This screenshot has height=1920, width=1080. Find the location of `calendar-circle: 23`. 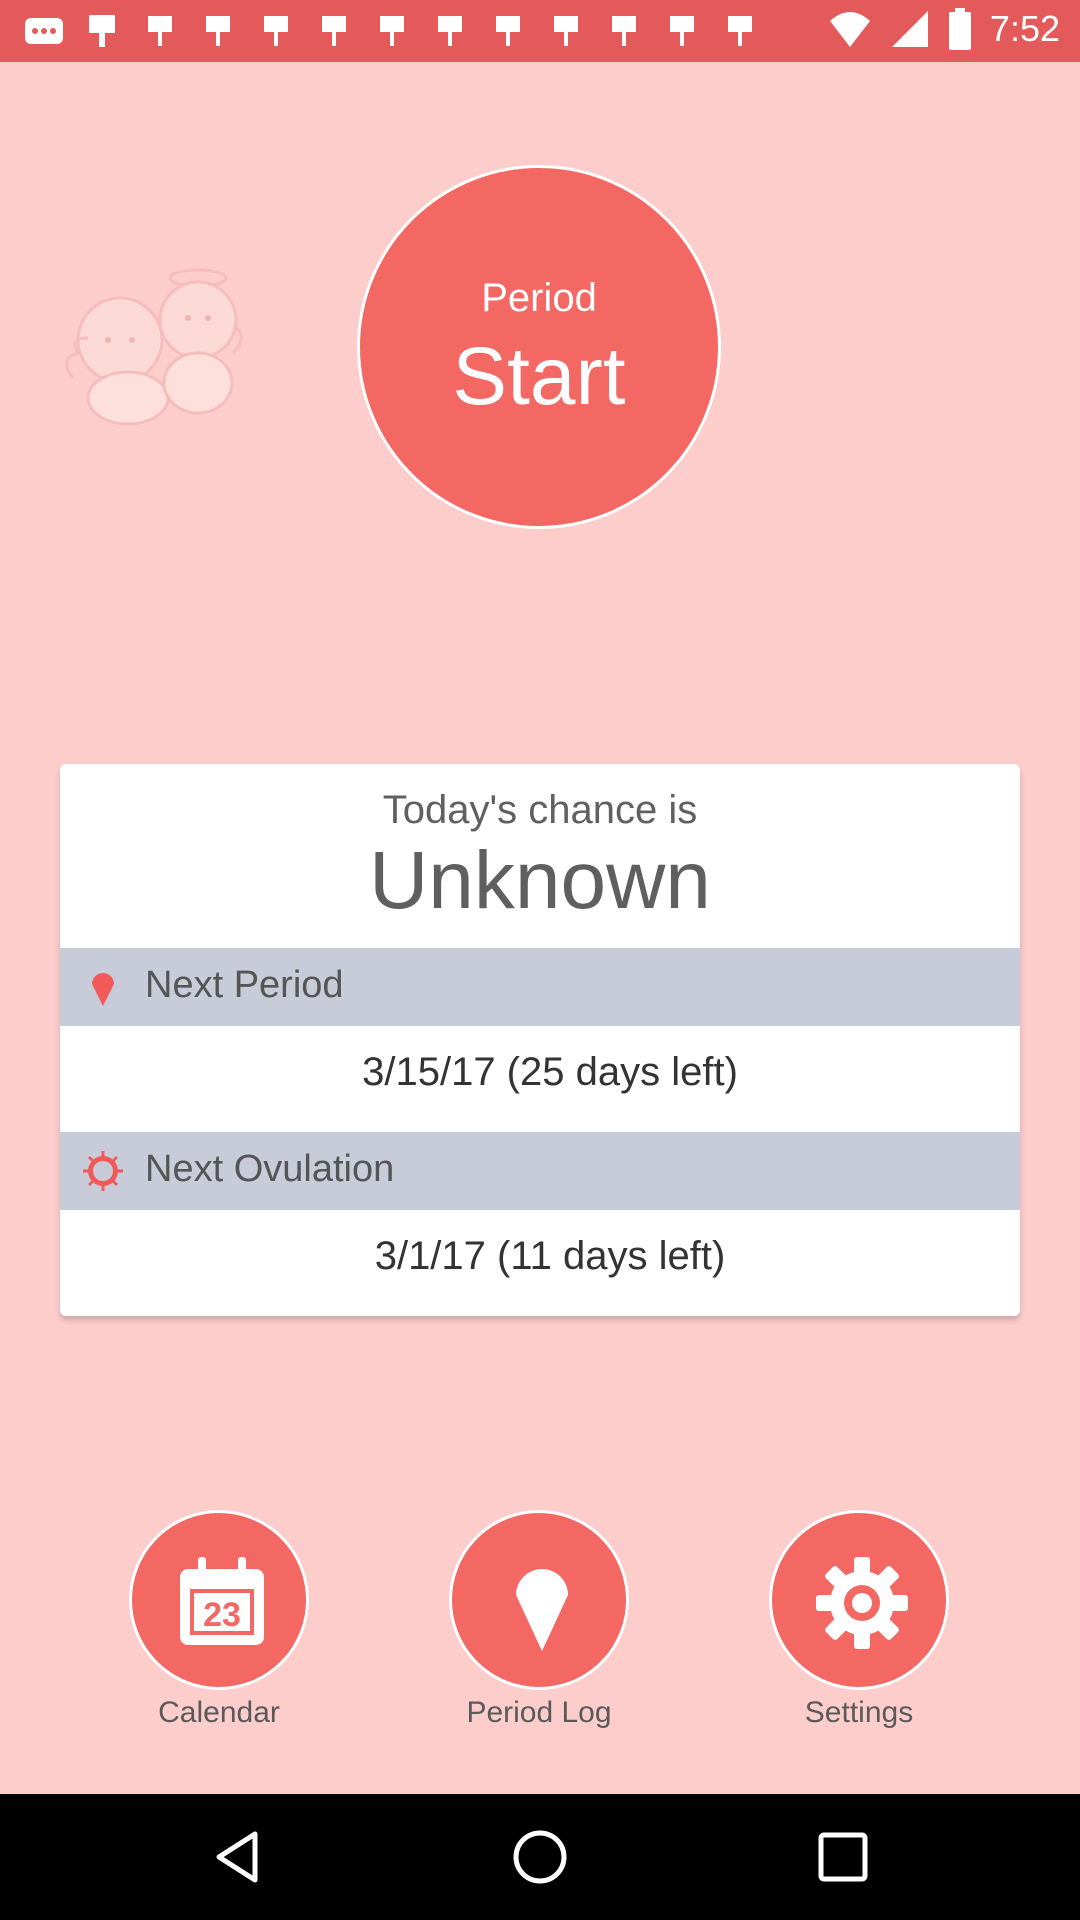

calendar-circle: 23 is located at coordinates (219, 1600).